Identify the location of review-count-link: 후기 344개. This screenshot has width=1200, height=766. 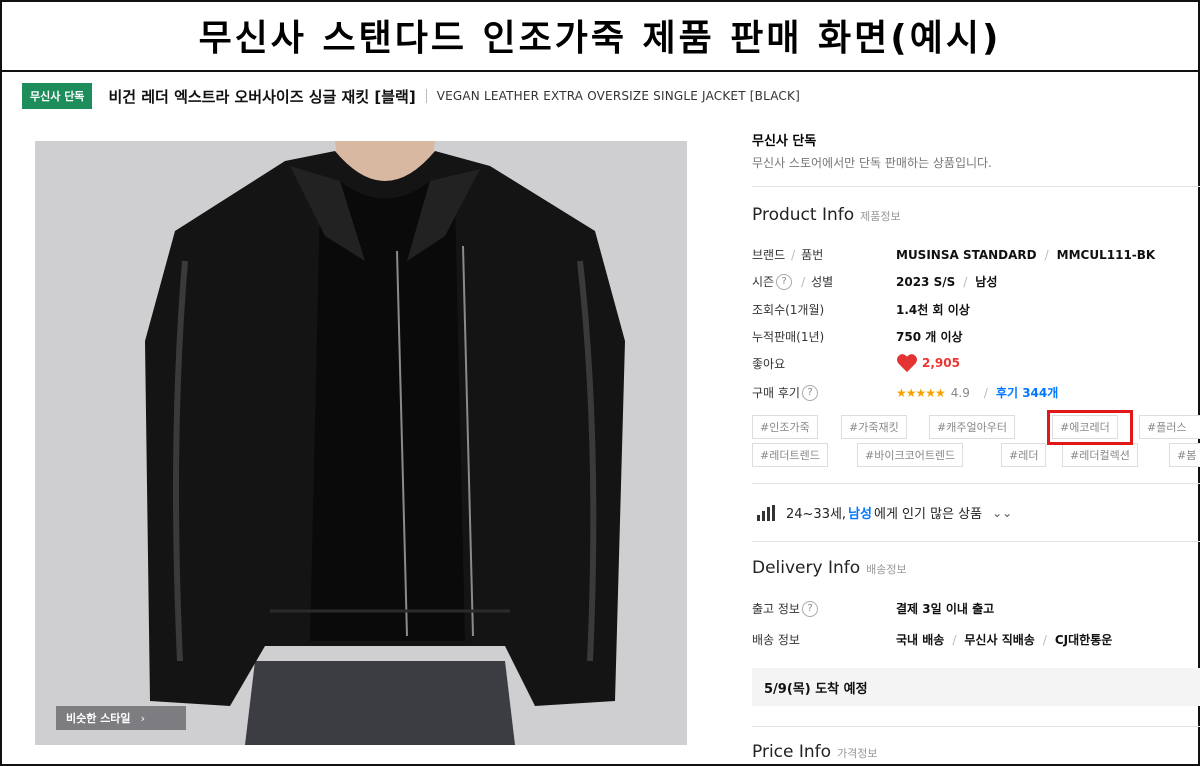
(1027, 392).